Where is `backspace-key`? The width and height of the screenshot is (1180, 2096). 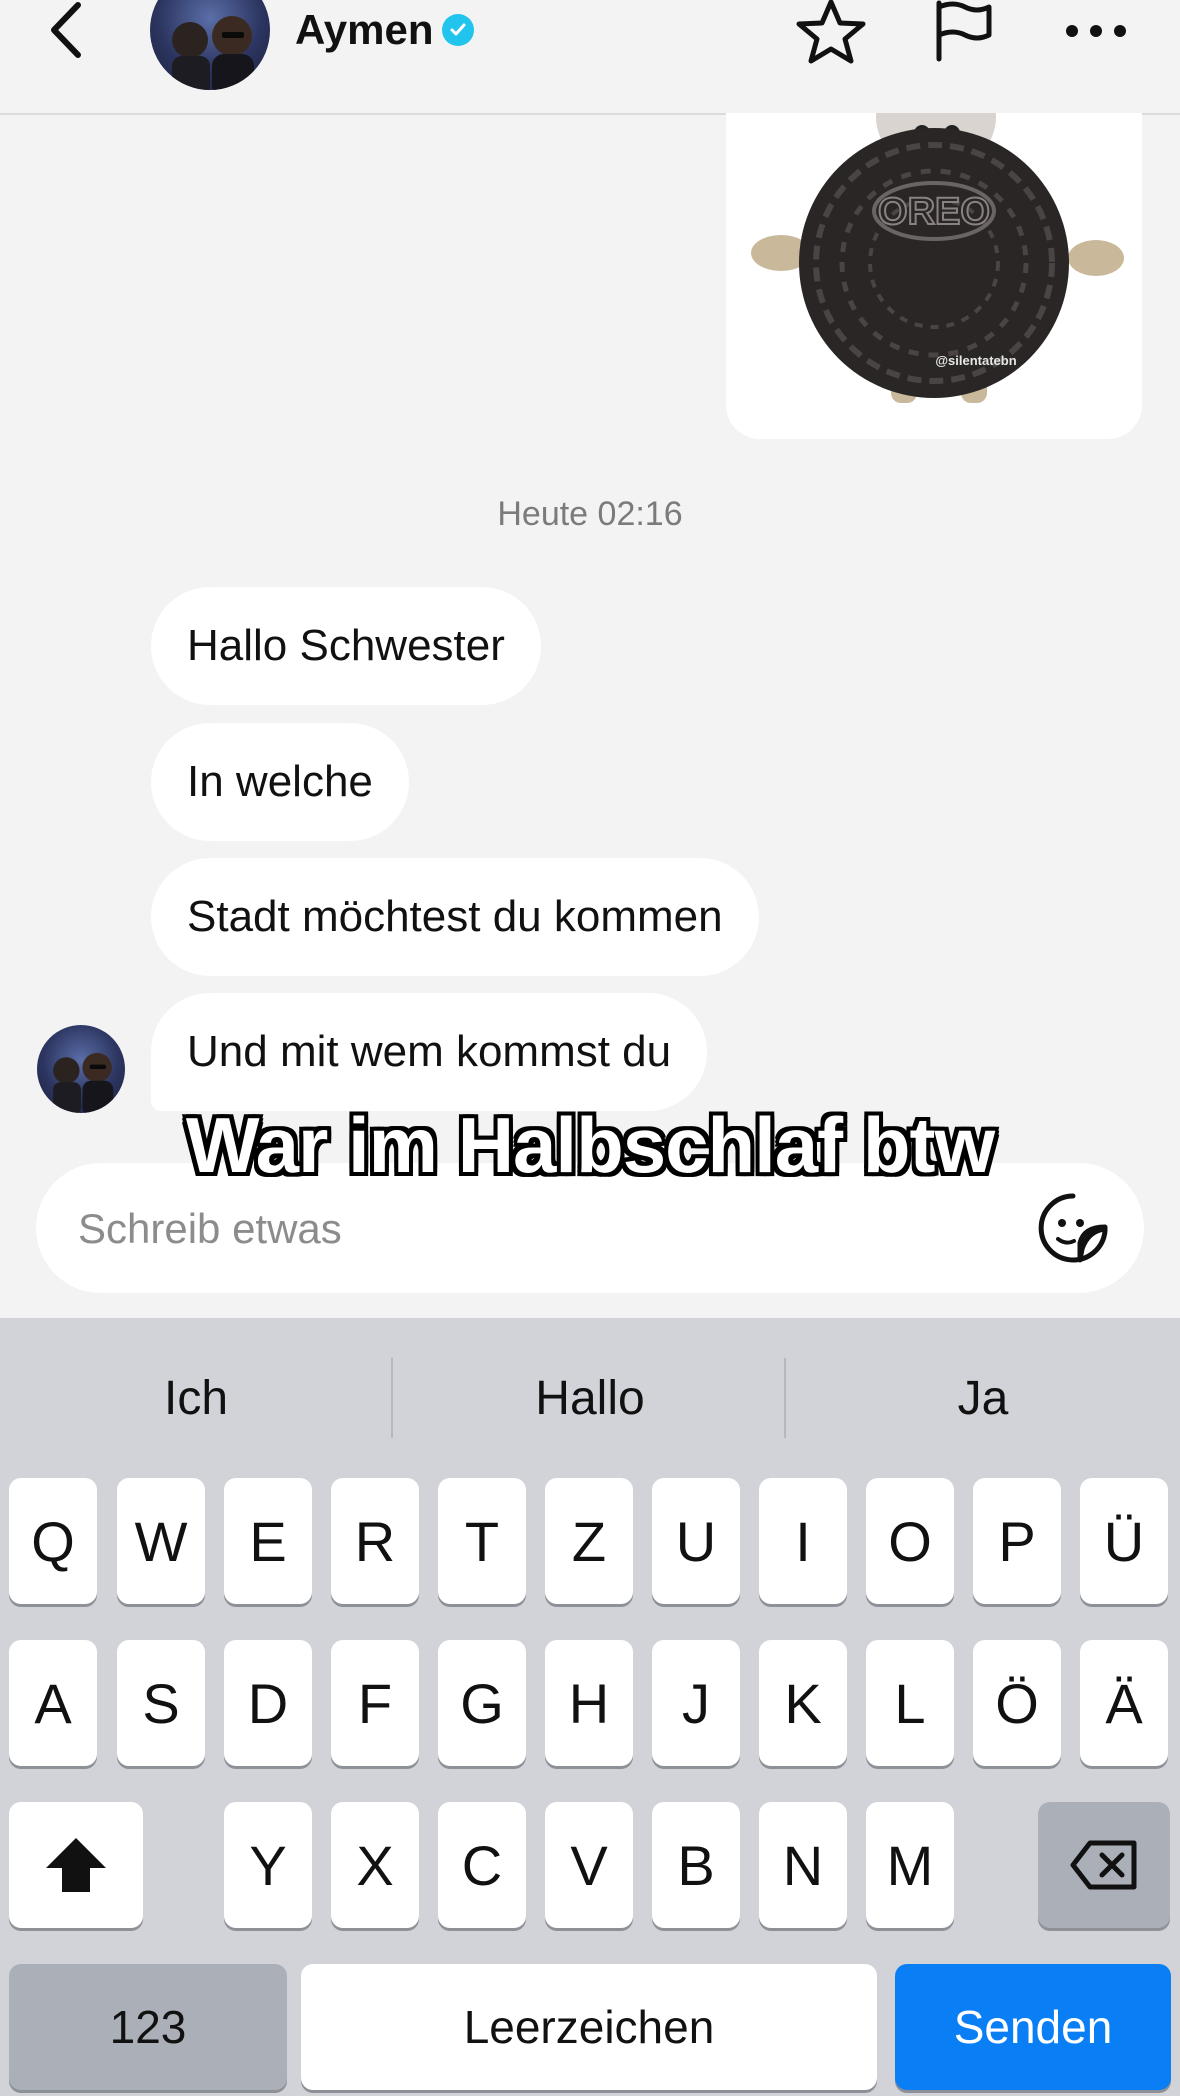
backspace-key is located at coordinates (1104, 1865).